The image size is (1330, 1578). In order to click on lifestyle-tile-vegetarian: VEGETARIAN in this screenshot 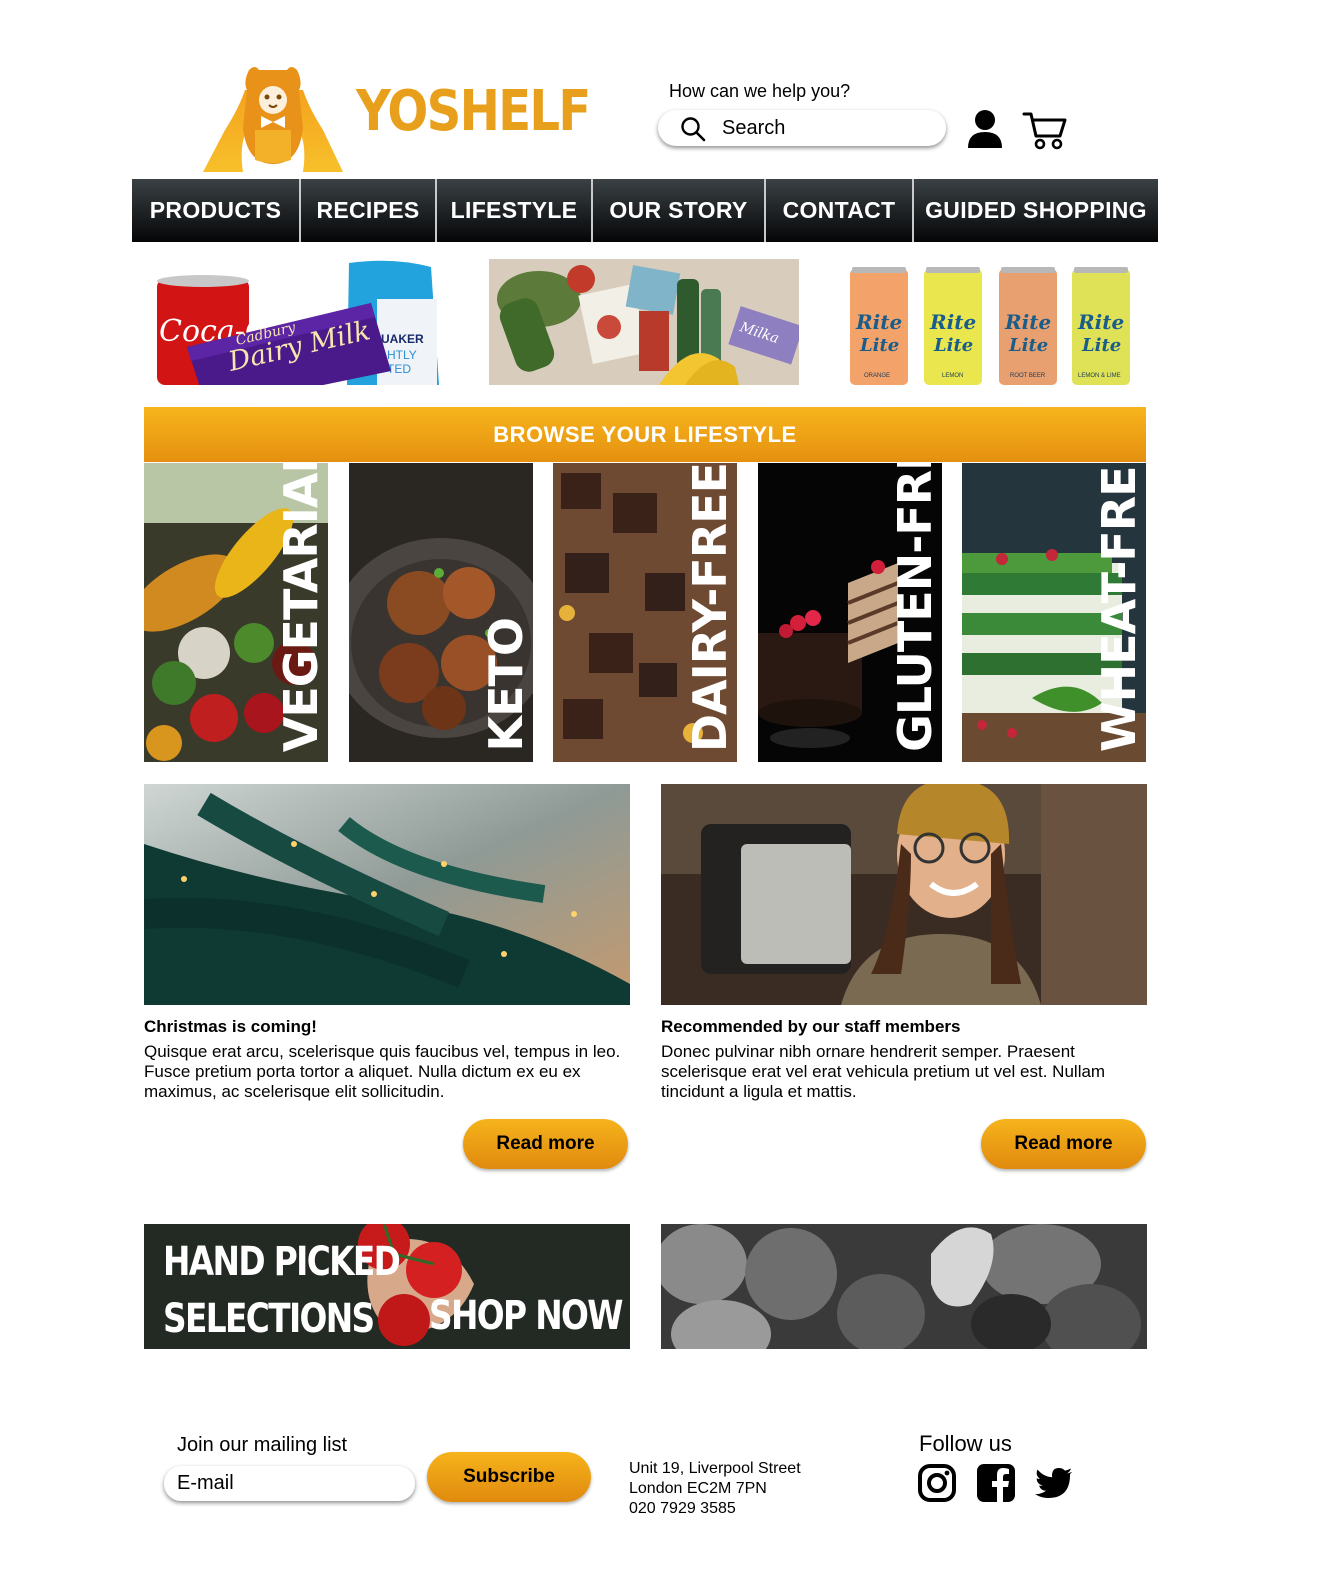, I will do `click(236, 612)`.